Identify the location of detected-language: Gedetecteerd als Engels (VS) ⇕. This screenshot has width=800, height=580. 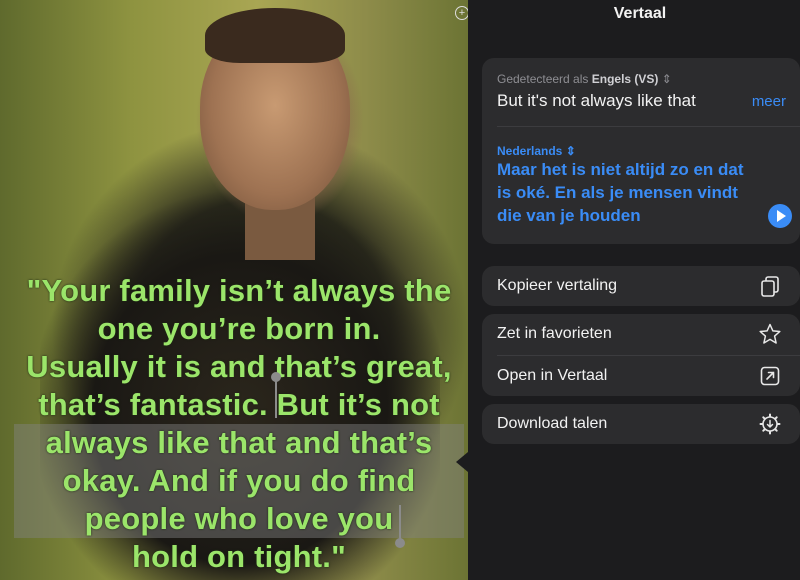
(584, 79).